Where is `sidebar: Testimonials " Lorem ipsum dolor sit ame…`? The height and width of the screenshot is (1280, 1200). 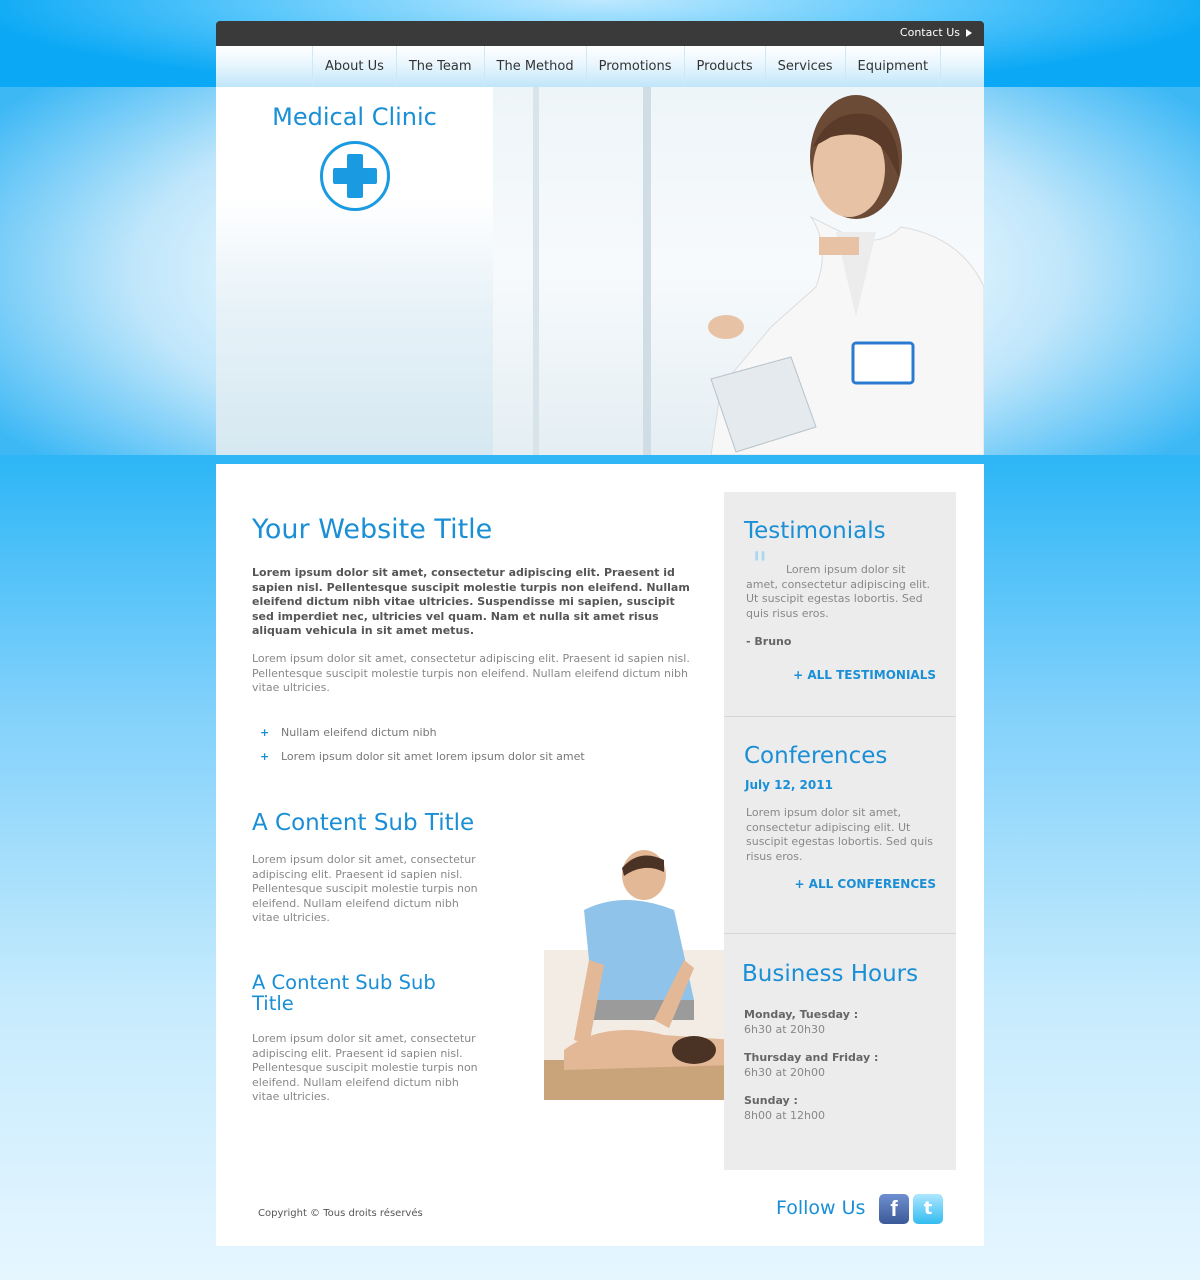 sidebar: Testimonials " Lorem ipsum dolor sit ame… is located at coordinates (840, 831).